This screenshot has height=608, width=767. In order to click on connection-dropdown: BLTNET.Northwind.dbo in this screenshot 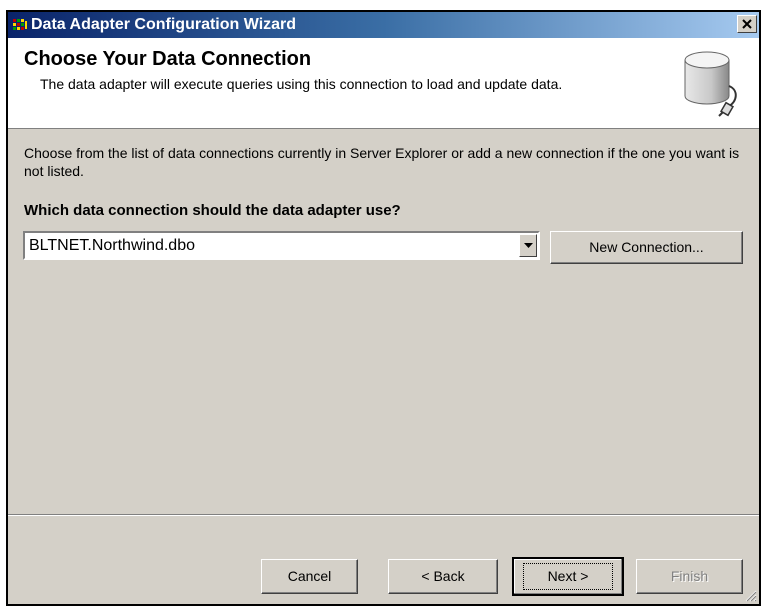, I will do `click(281, 245)`.